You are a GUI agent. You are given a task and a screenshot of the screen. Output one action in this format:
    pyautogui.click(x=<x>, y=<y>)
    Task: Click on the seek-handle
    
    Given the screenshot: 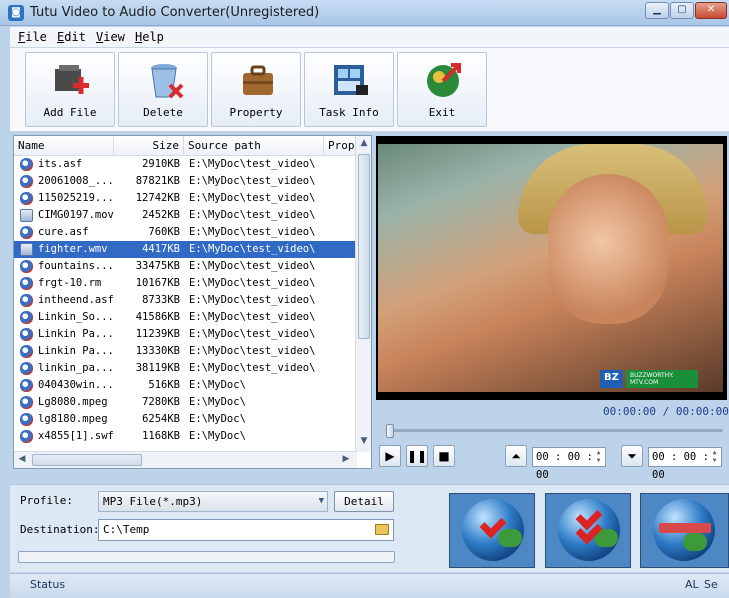 What is the action you would take?
    pyautogui.click(x=390, y=431)
    